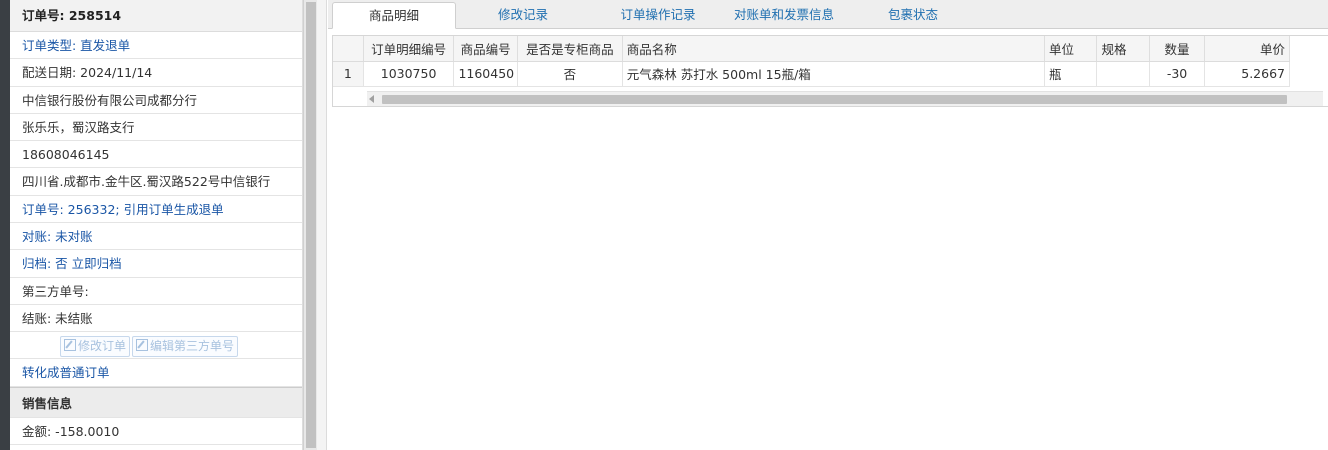 This screenshot has width=1328, height=450. Describe the element at coordinates (1177, 74) in the screenshot. I see `qty-cell: -30` at that location.